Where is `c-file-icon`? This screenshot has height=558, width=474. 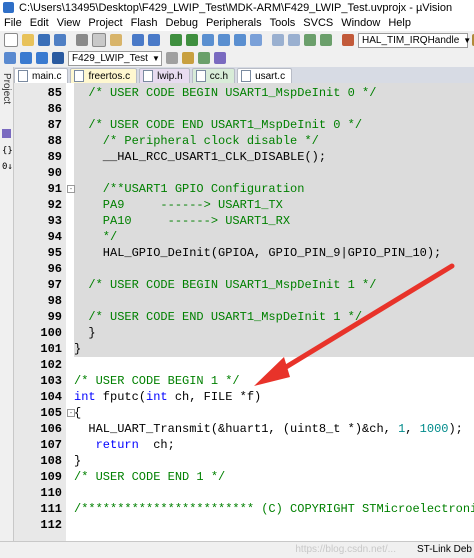 c-file-icon is located at coordinates (23, 76).